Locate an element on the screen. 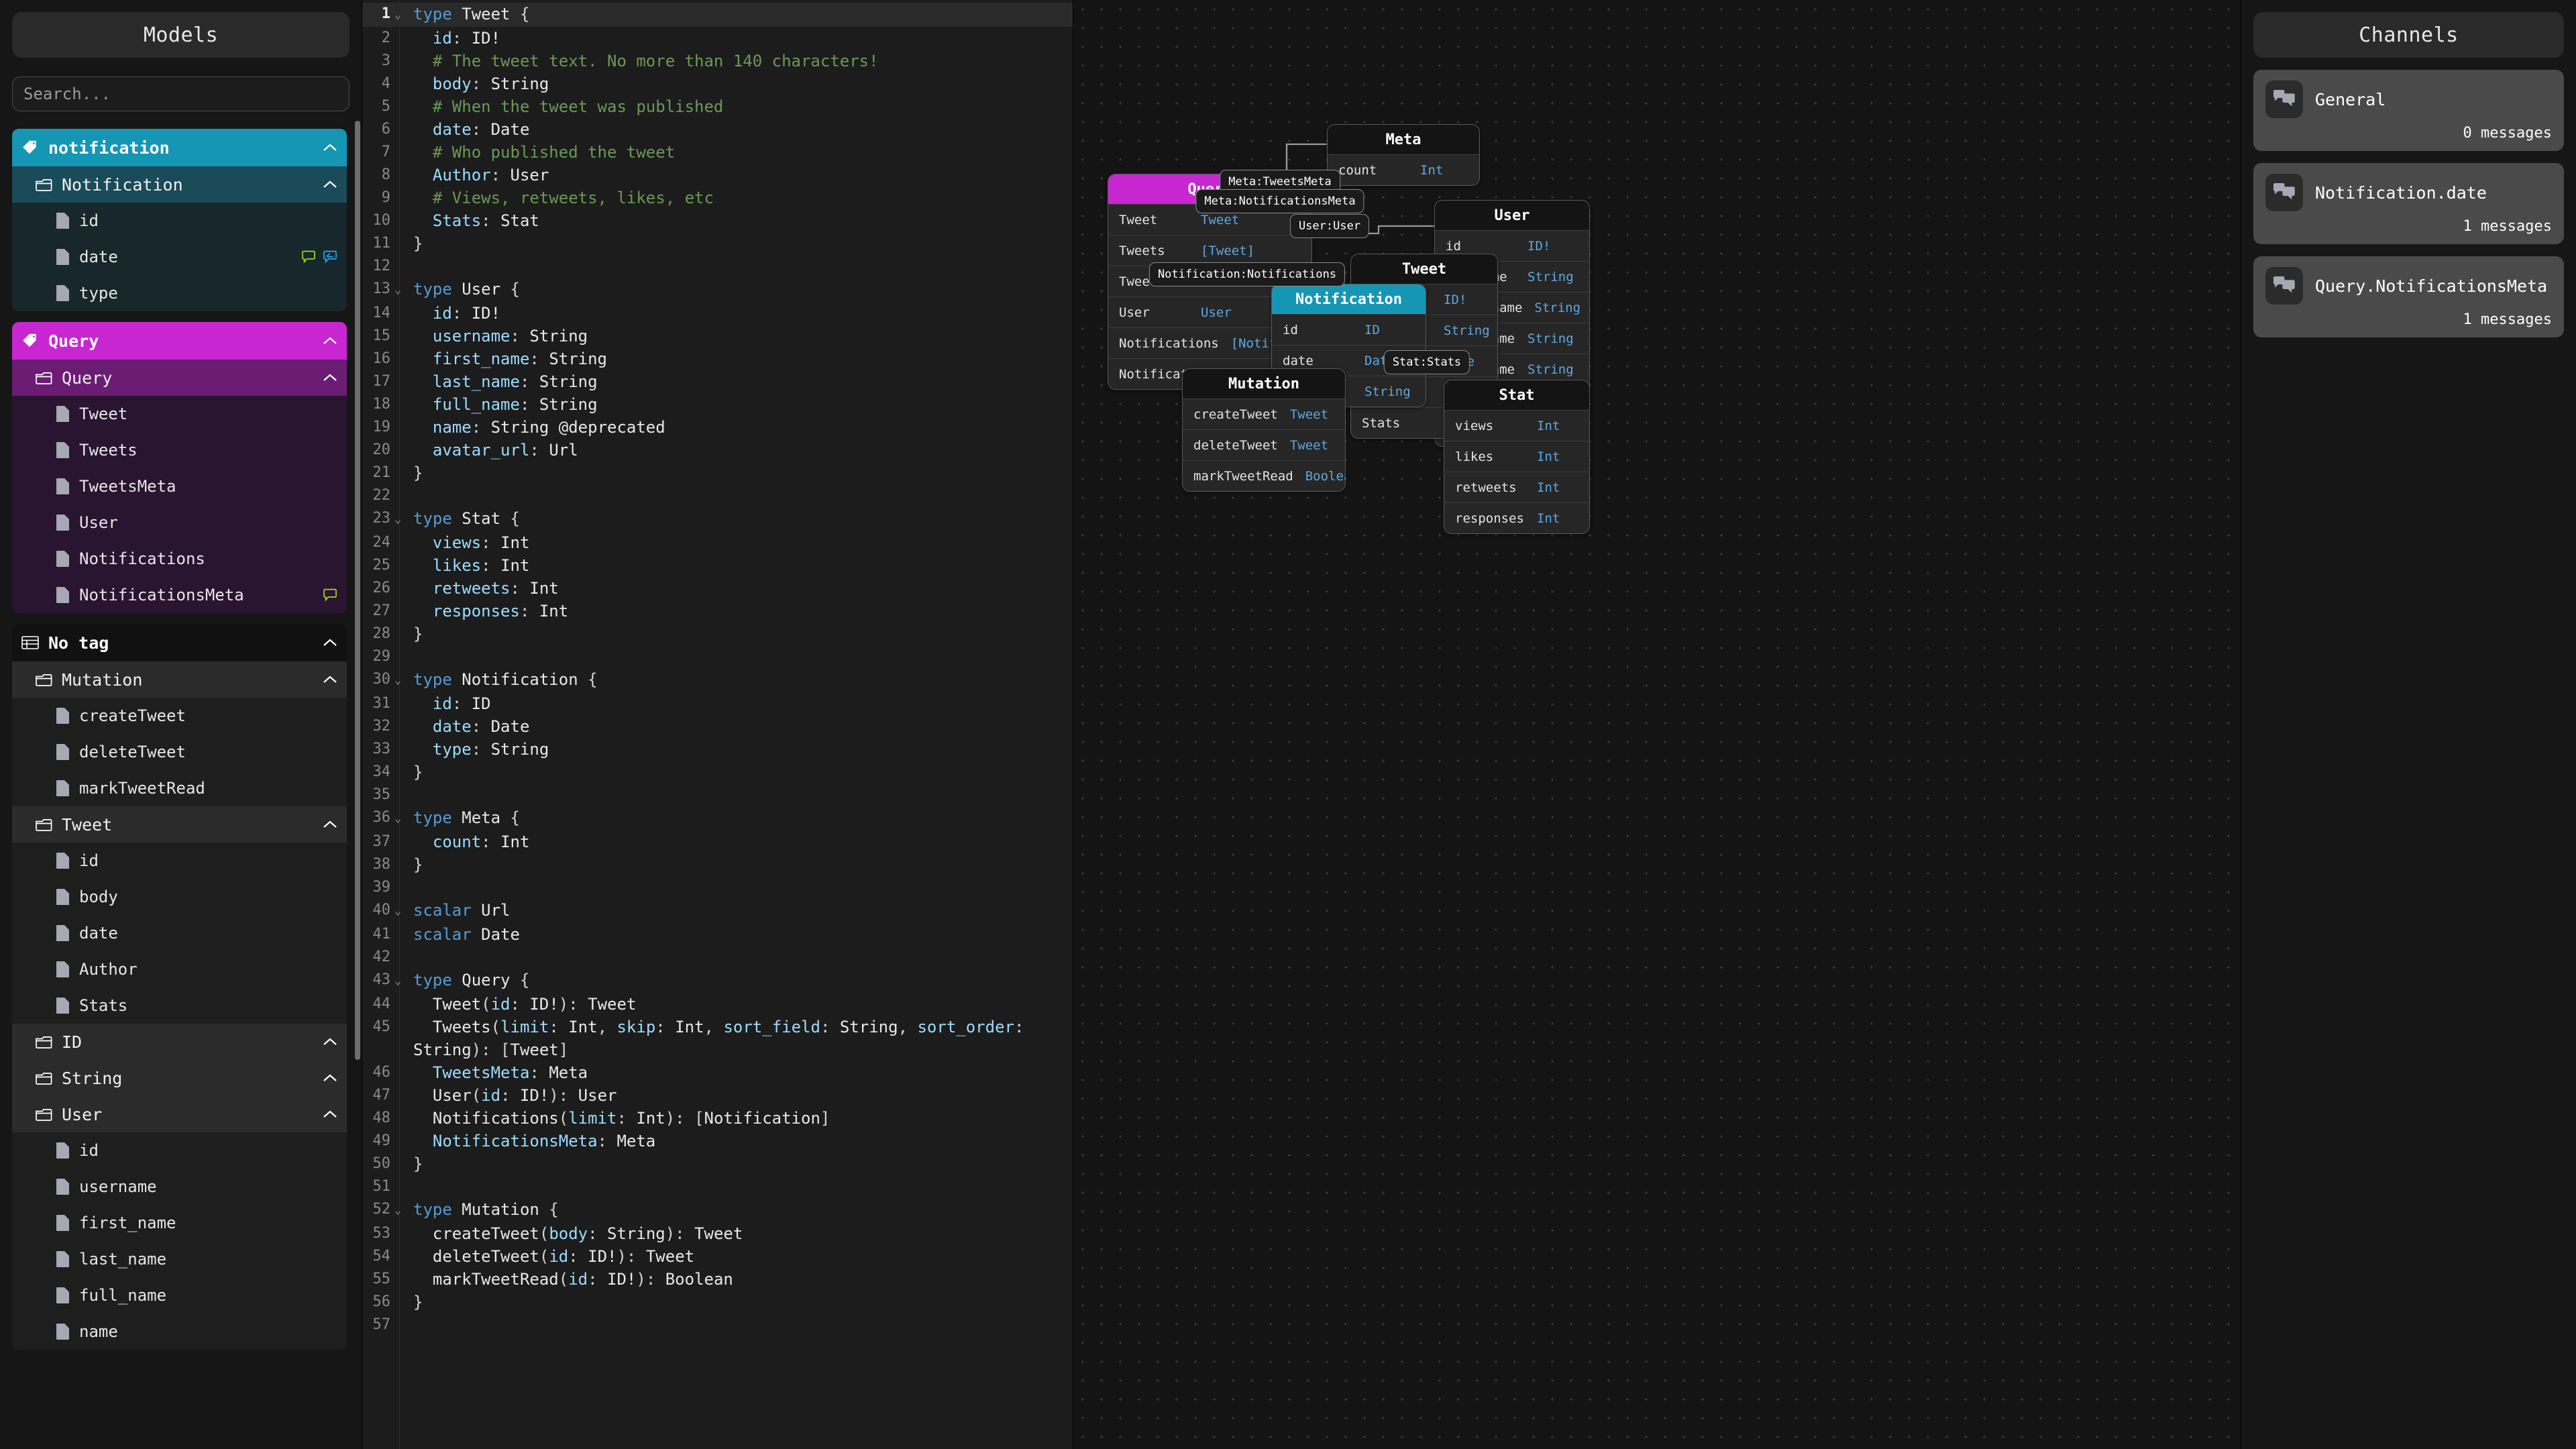 This screenshot has height=1449, width=2576. code-line: 2 id: ID! is located at coordinates (717, 38).